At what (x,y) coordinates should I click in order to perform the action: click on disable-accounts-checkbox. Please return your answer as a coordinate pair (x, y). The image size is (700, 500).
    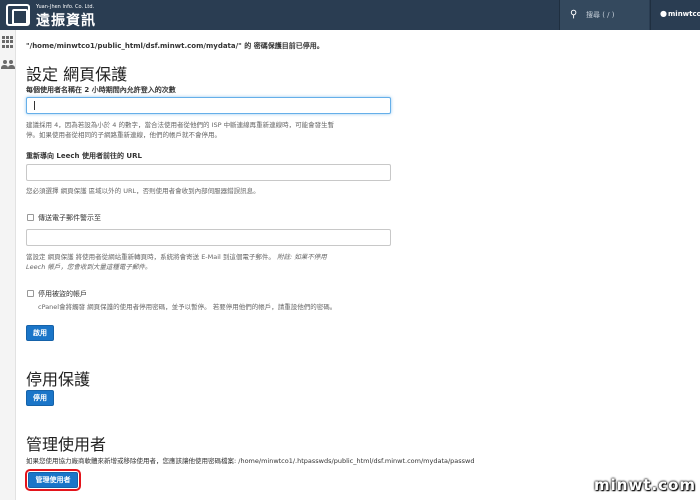
    Looking at the image, I should click on (30, 293).